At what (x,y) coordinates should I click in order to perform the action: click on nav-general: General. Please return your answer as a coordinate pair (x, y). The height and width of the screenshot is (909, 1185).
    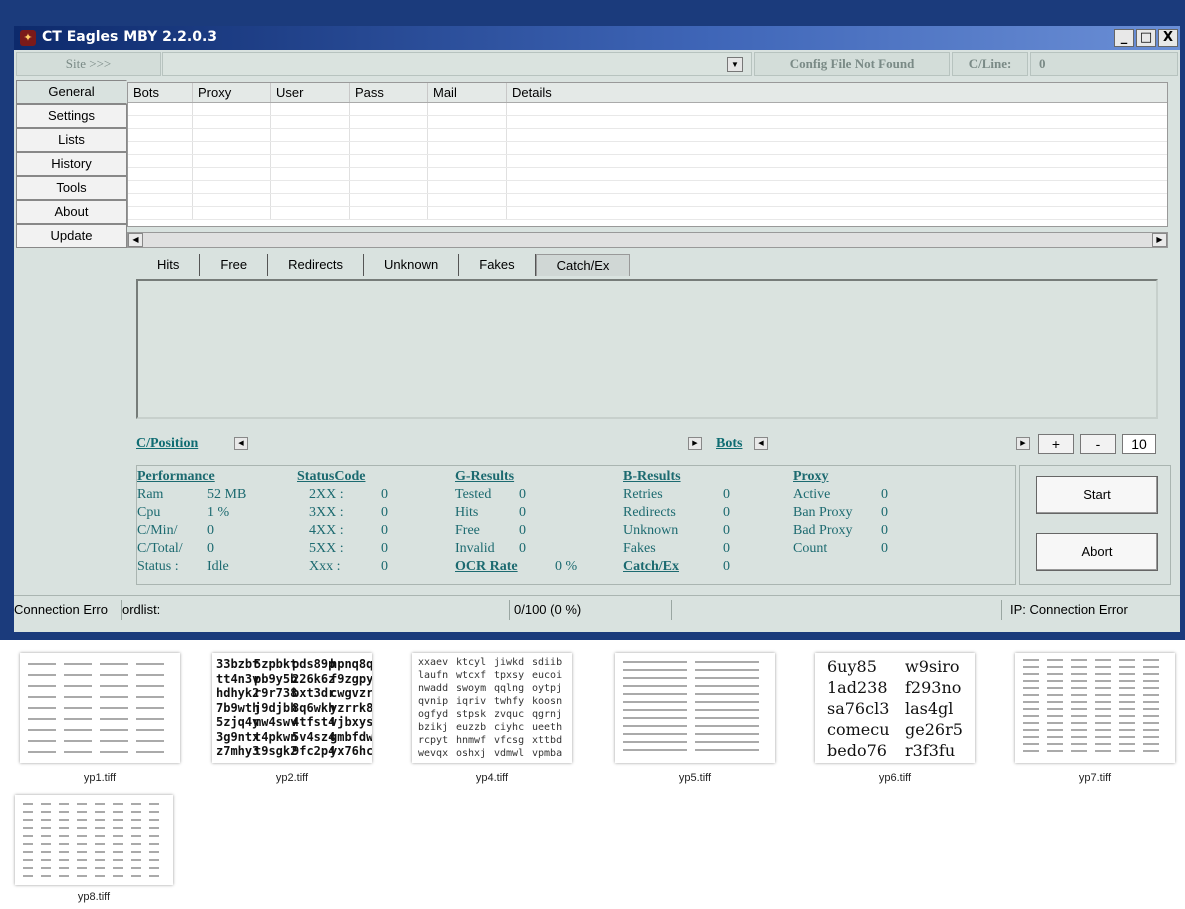
    Looking at the image, I should click on (71, 92).